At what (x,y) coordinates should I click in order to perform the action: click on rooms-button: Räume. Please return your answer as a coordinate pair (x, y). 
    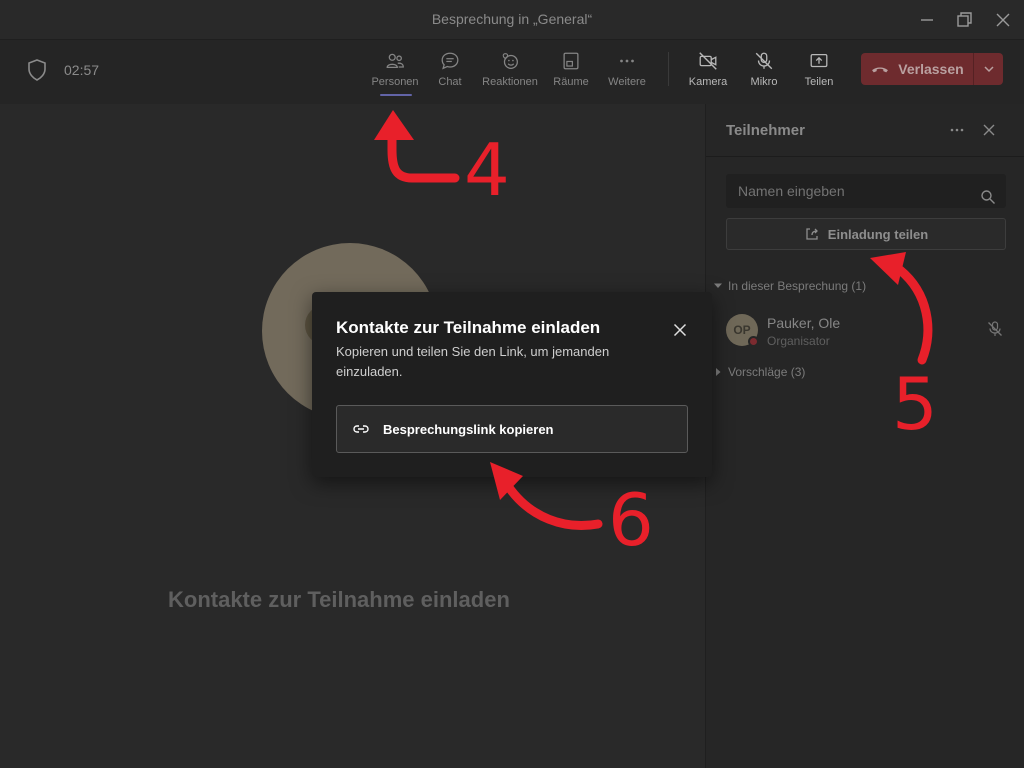
    Looking at the image, I should click on (571, 74).